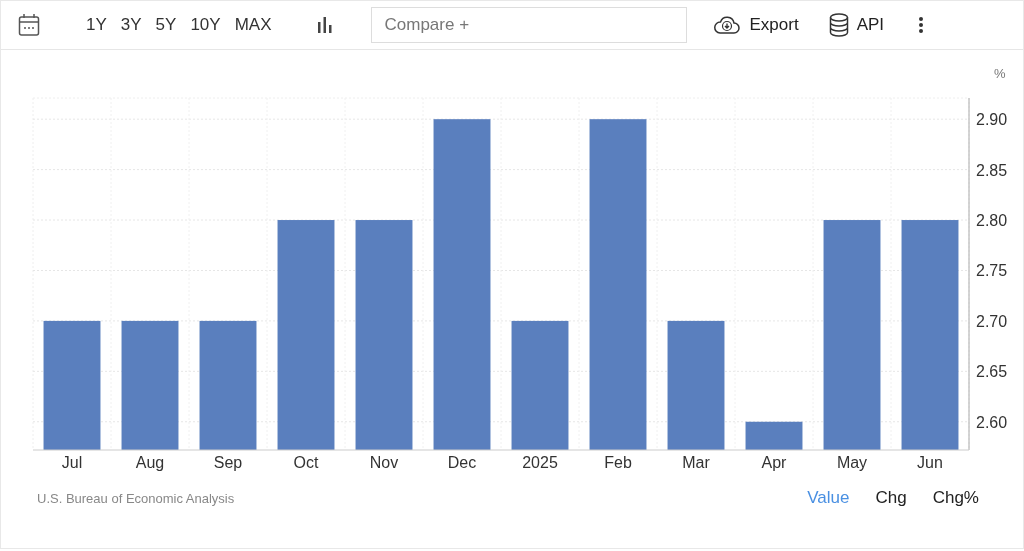  What do you see at coordinates (462, 462) in the screenshot?
I see `x-axis-label: Dec` at bounding box center [462, 462].